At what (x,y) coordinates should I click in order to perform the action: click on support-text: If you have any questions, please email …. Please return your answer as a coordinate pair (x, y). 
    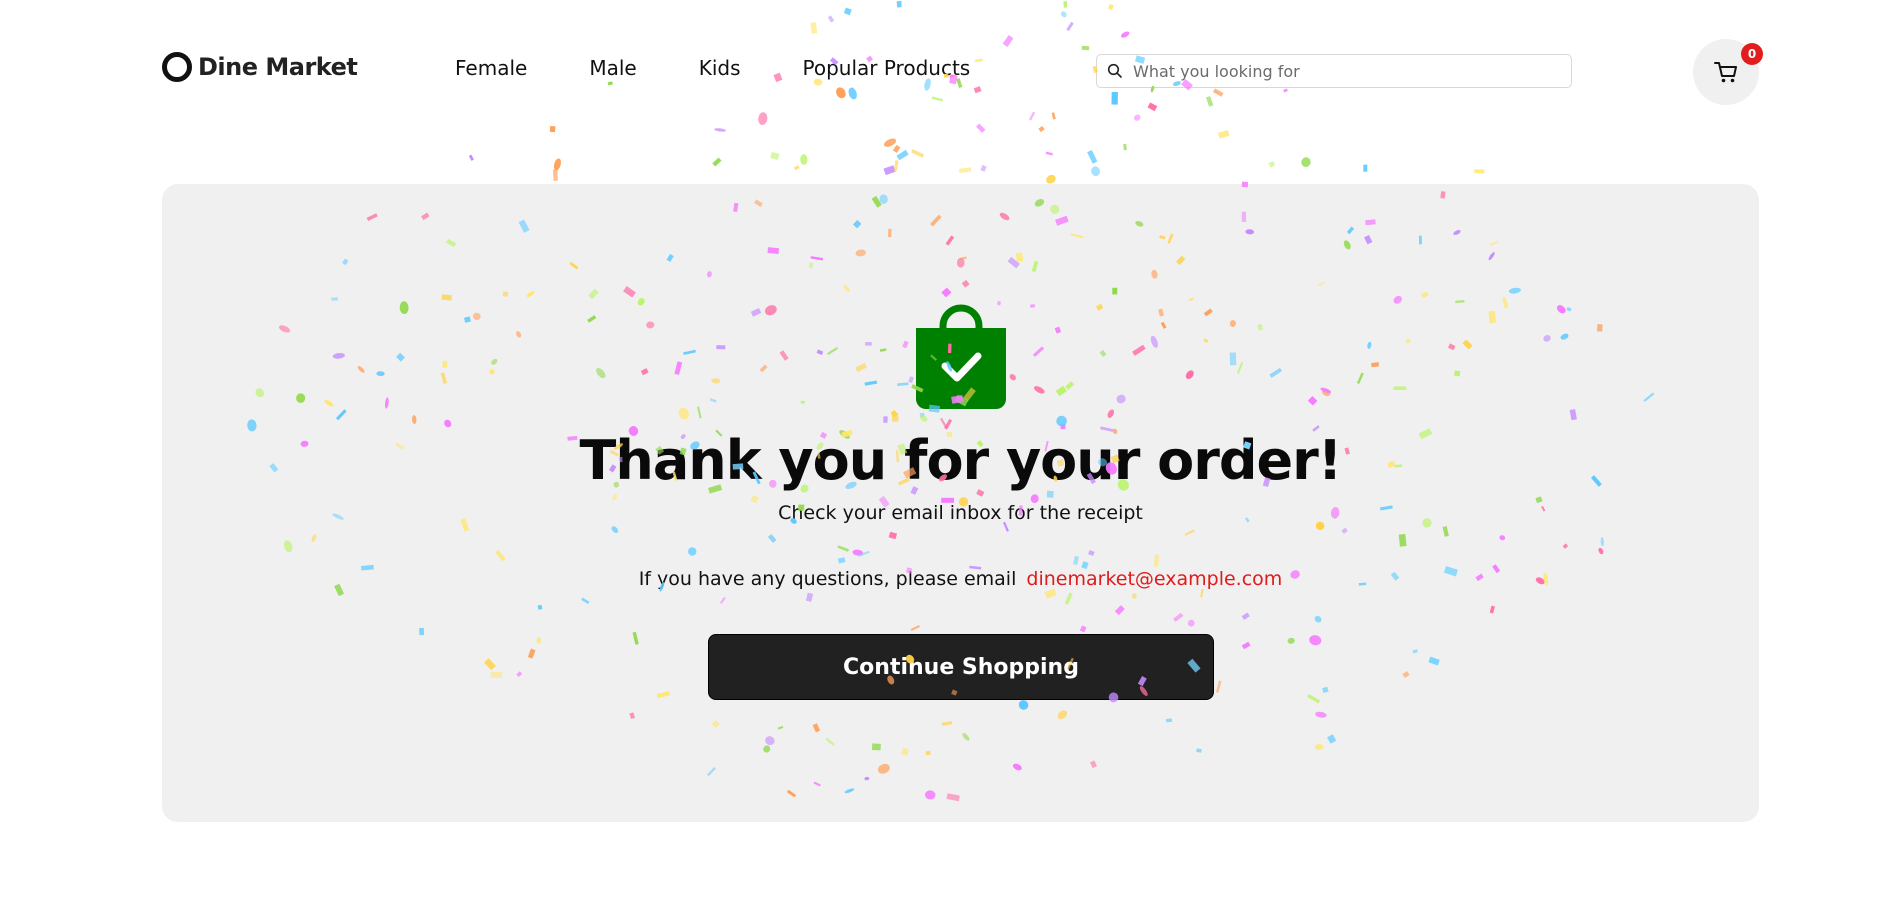
    Looking at the image, I should click on (960, 579).